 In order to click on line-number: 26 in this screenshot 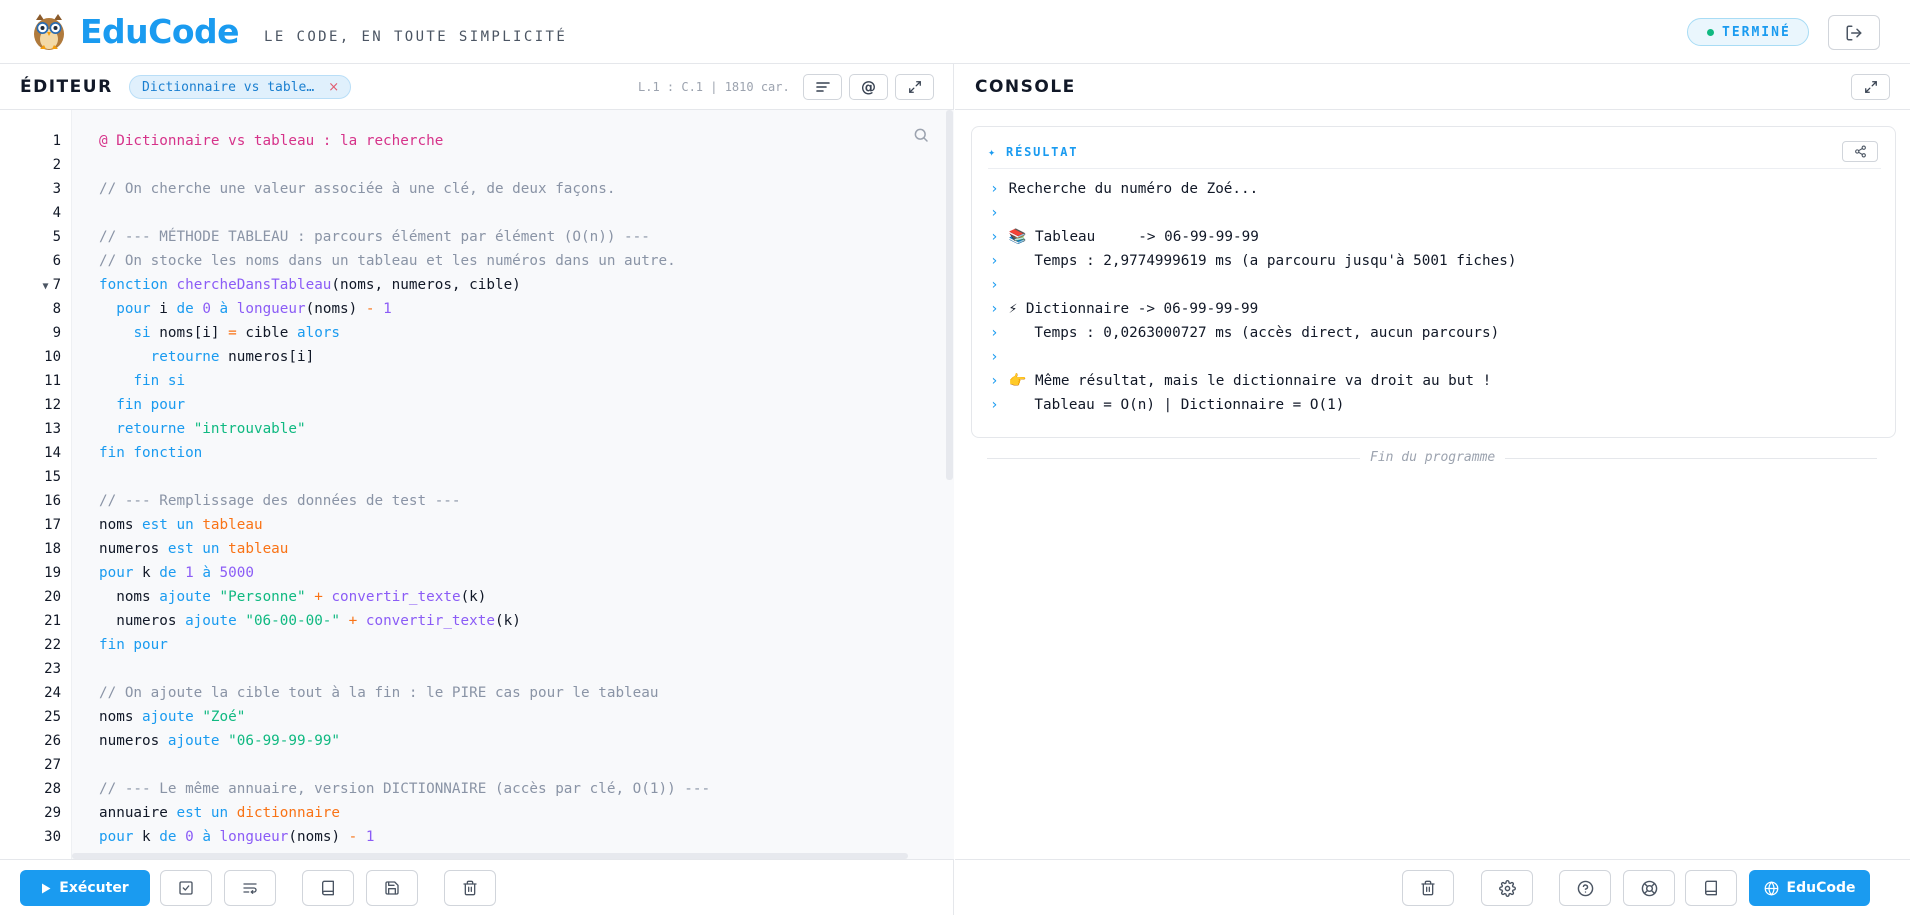, I will do `click(52, 741)`.